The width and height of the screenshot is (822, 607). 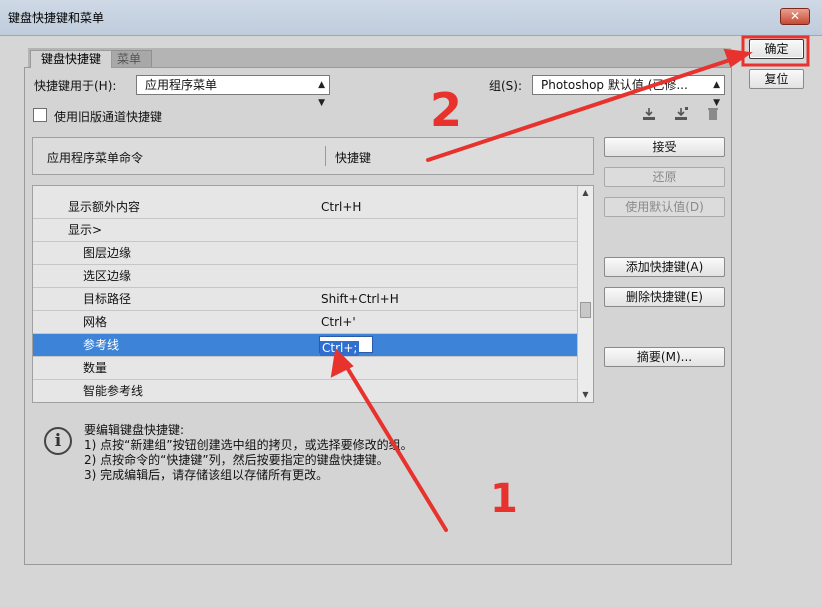 What do you see at coordinates (95, 322) in the screenshot?
I see `row-command: 网格` at bounding box center [95, 322].